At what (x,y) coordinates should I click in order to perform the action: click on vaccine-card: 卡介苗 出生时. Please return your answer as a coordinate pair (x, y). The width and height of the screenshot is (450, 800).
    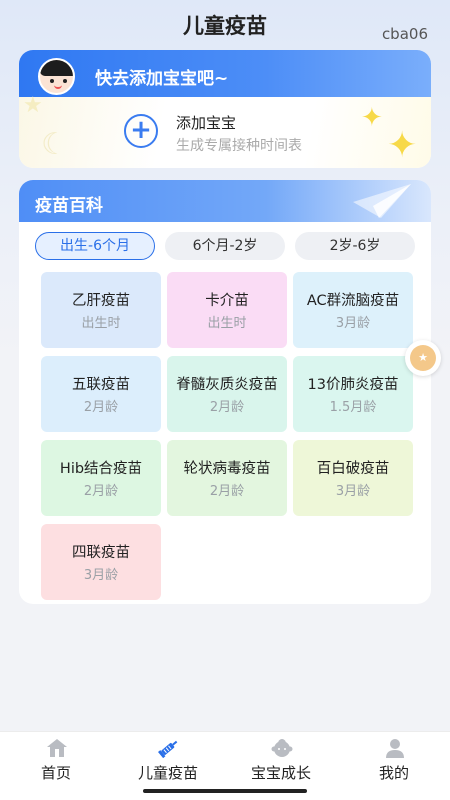
    Looking at the image, I should click on (227, 310).